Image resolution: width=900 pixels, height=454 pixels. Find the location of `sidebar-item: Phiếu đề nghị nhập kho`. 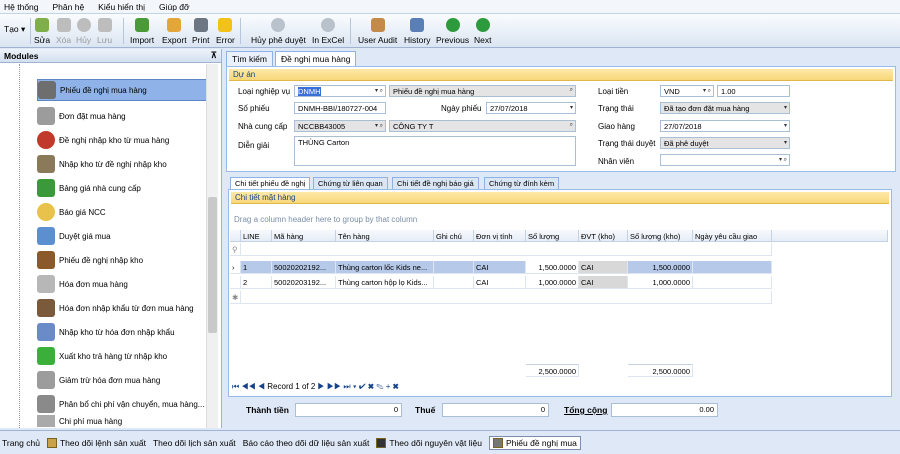

sidebar-item: Phiếu đề nghị nhập kho is located at coordinates (90, 260).